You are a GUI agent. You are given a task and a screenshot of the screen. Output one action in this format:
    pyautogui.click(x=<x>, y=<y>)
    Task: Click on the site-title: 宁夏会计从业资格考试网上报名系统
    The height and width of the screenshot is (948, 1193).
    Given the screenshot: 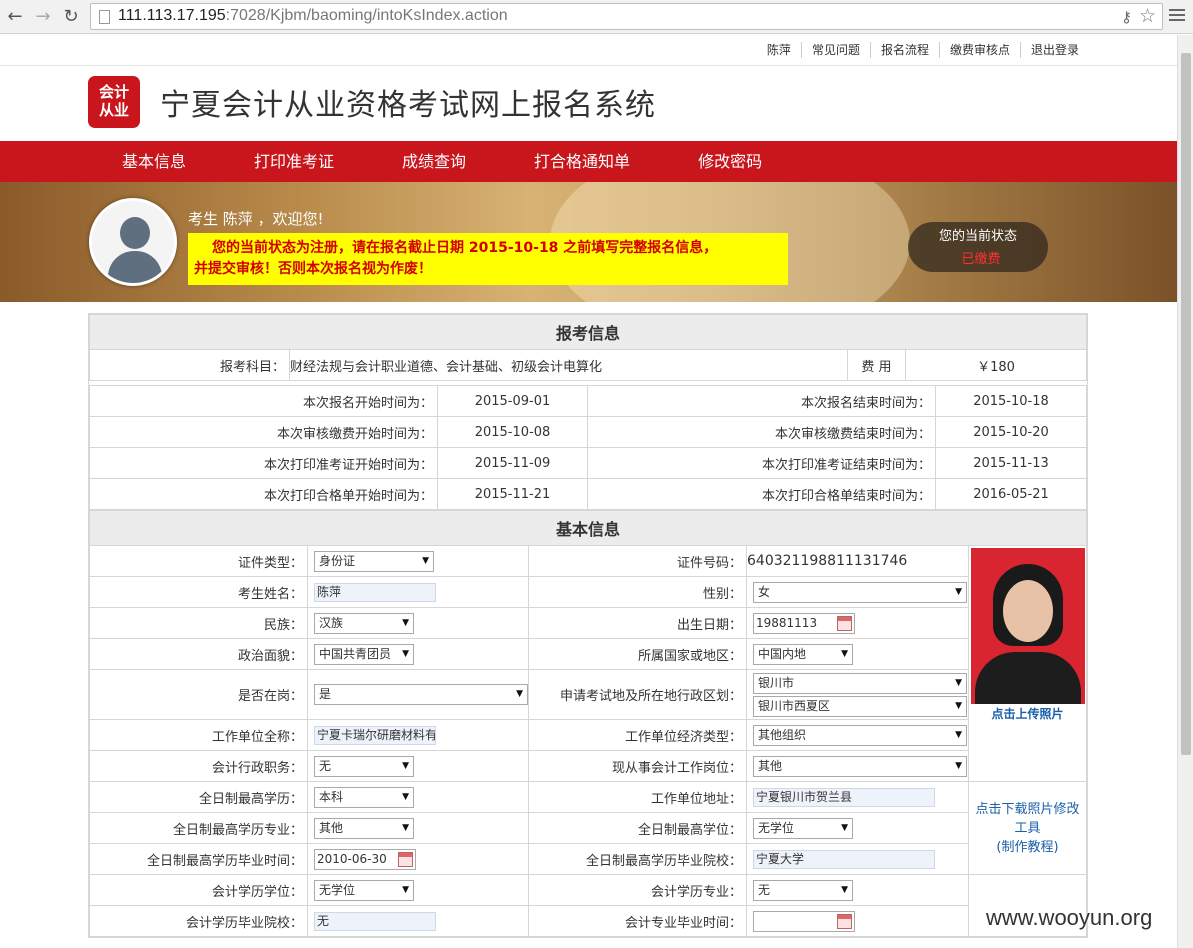 What is the action you would take?
    pyautogui.click(x=408, y=105)
    